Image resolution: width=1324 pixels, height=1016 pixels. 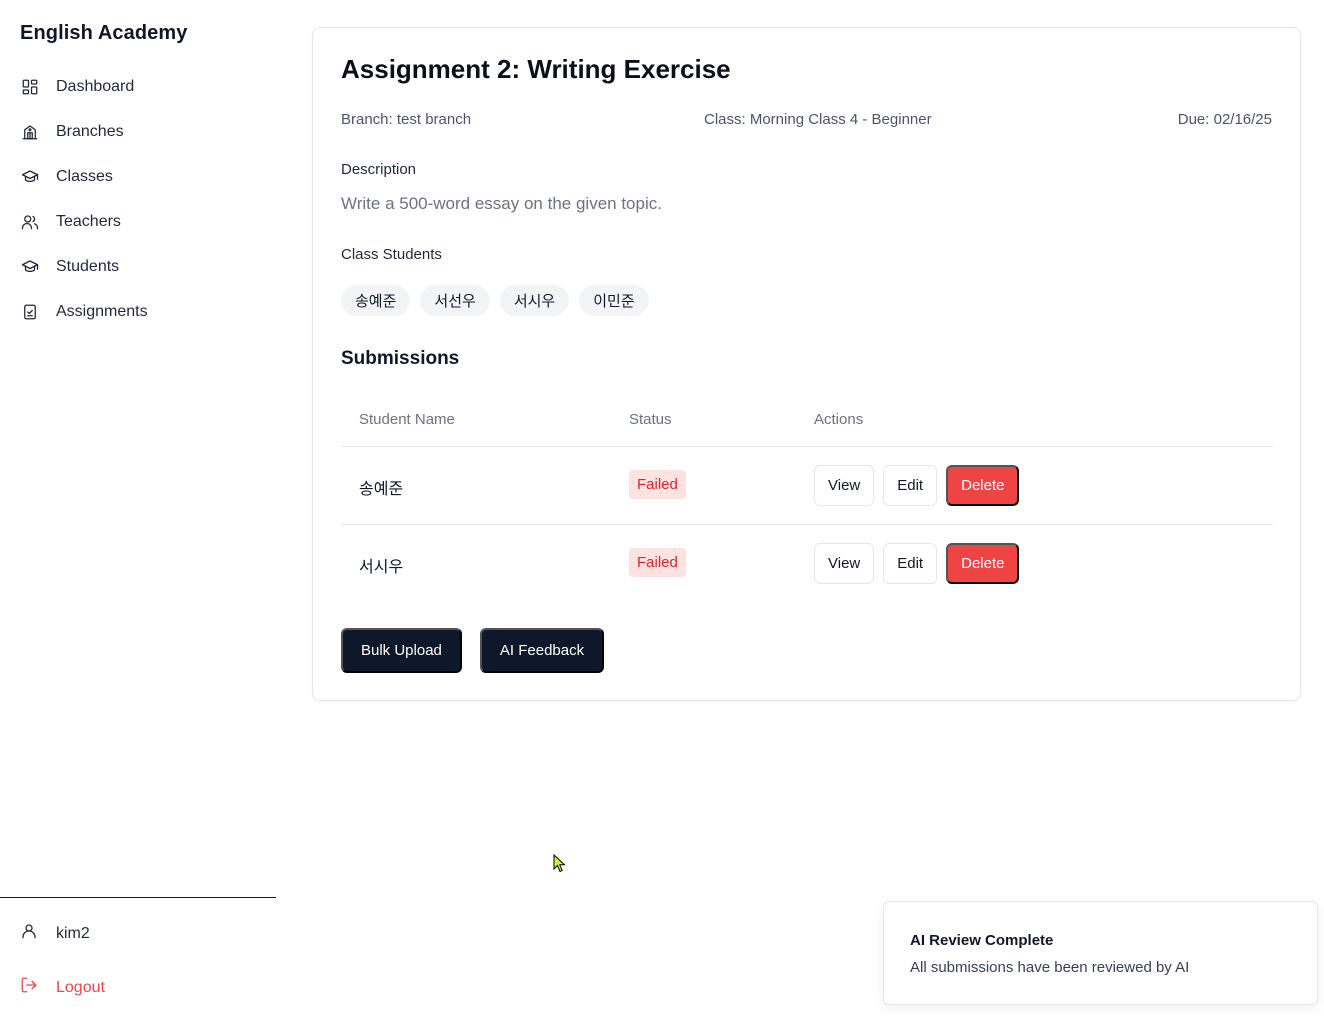 I want to click on branch-info: Branch: test branch, so click(x=406, y=119).